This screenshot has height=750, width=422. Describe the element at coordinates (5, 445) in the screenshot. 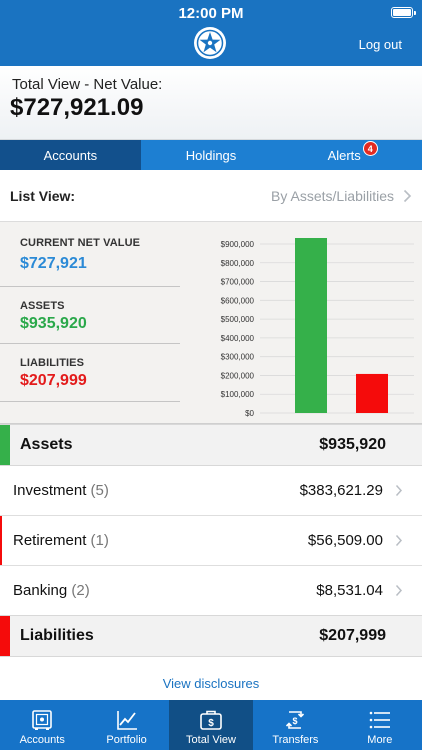

I see `assets-color-marker` at that location.